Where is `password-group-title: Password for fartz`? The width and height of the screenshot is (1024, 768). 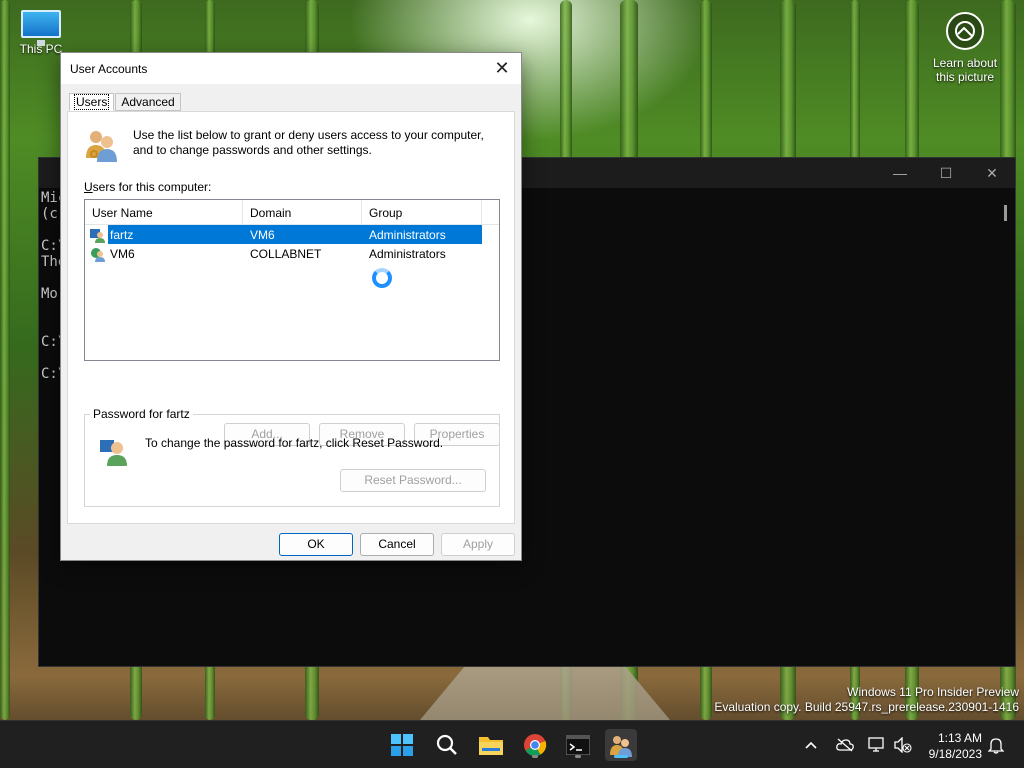
password-group-title: Password for fartz is located at coordinates (141, 414).